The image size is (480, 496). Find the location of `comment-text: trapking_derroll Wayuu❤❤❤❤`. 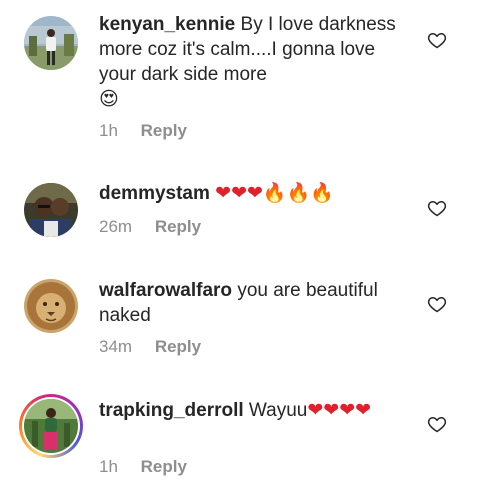

comment-text: trapking_derroll Wayuu❤❤❤❤ is located at coordinates (255, 410).